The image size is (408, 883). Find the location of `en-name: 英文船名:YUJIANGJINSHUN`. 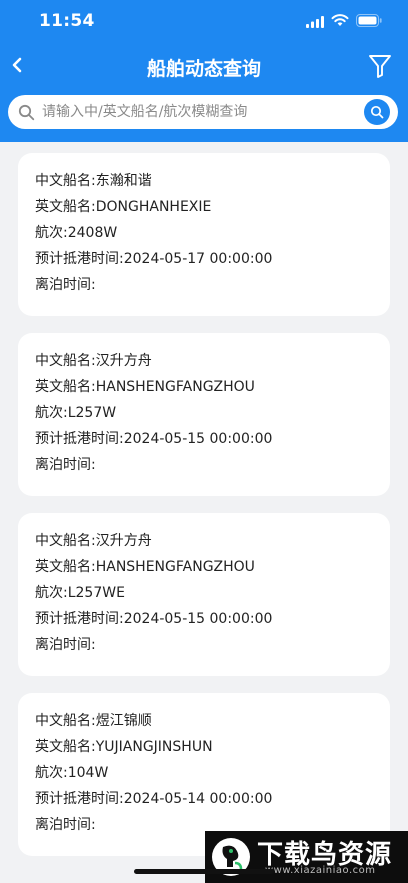

en-name: 英文船名:YUJIANGJINSHUN is located at coordinates (124, 747).